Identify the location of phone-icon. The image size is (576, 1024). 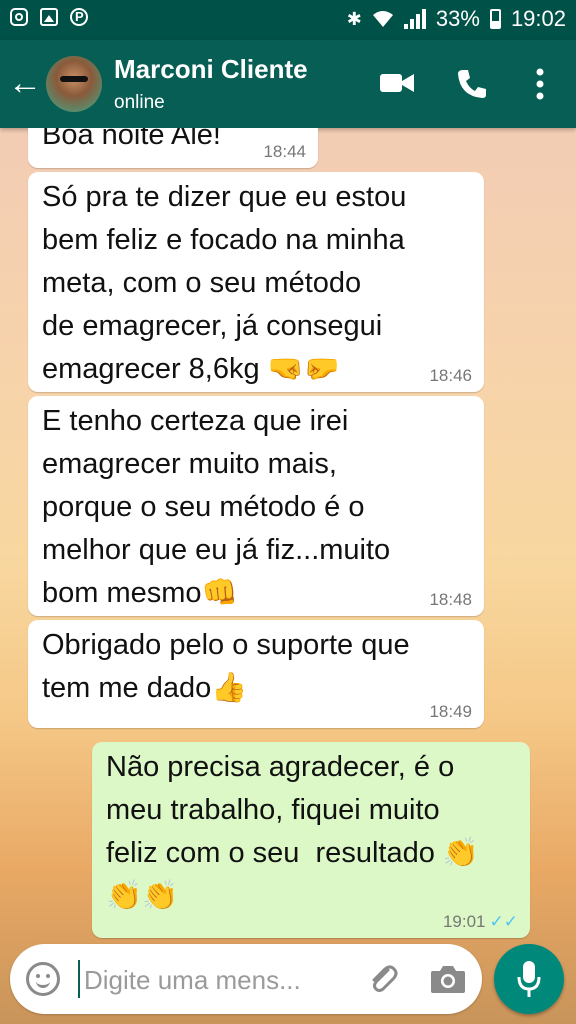
(472, 84).